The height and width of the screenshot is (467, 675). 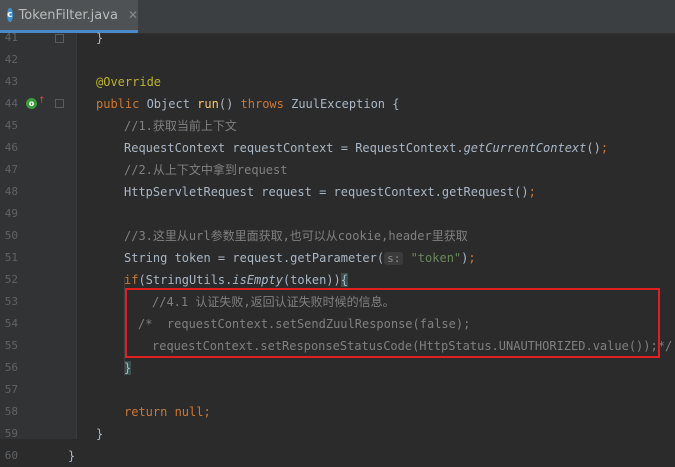 I want to click on gutter-divider, so click(x=76, y=236).